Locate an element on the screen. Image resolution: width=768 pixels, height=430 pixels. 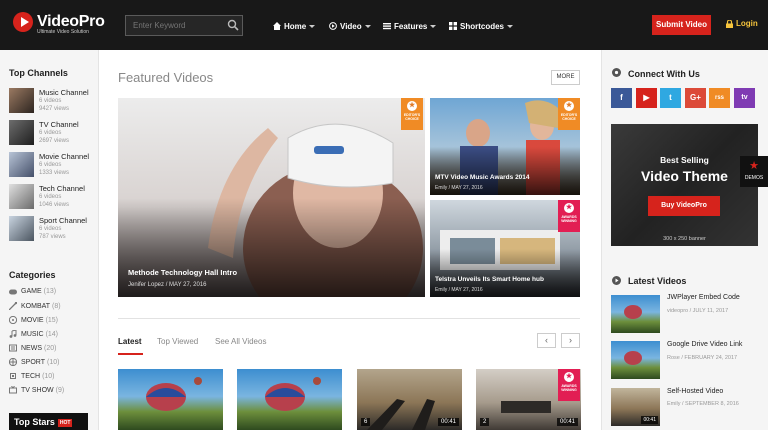
category-count: (10) is located at coordinates (53, 362).